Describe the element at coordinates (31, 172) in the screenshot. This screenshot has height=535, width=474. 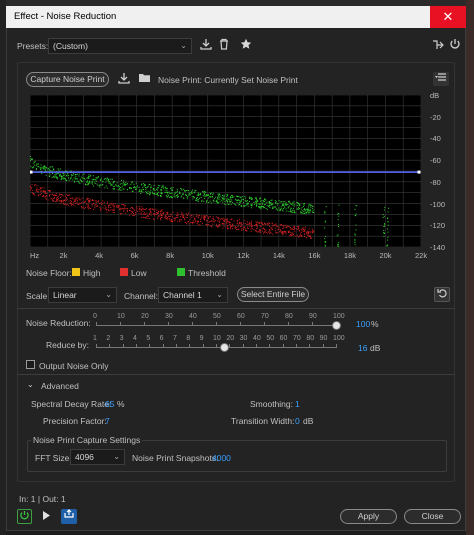
I see `threshold-handle-left` at that location.